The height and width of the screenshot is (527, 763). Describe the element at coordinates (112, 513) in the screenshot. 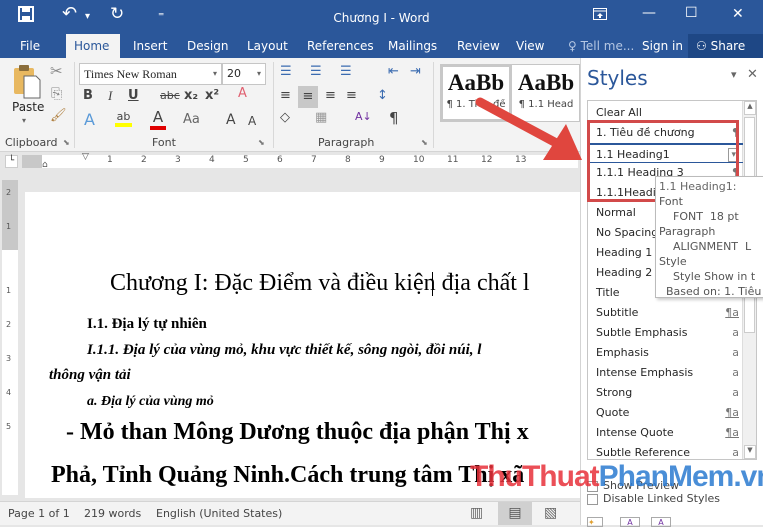

I see `word-count: 219 words` at that location.